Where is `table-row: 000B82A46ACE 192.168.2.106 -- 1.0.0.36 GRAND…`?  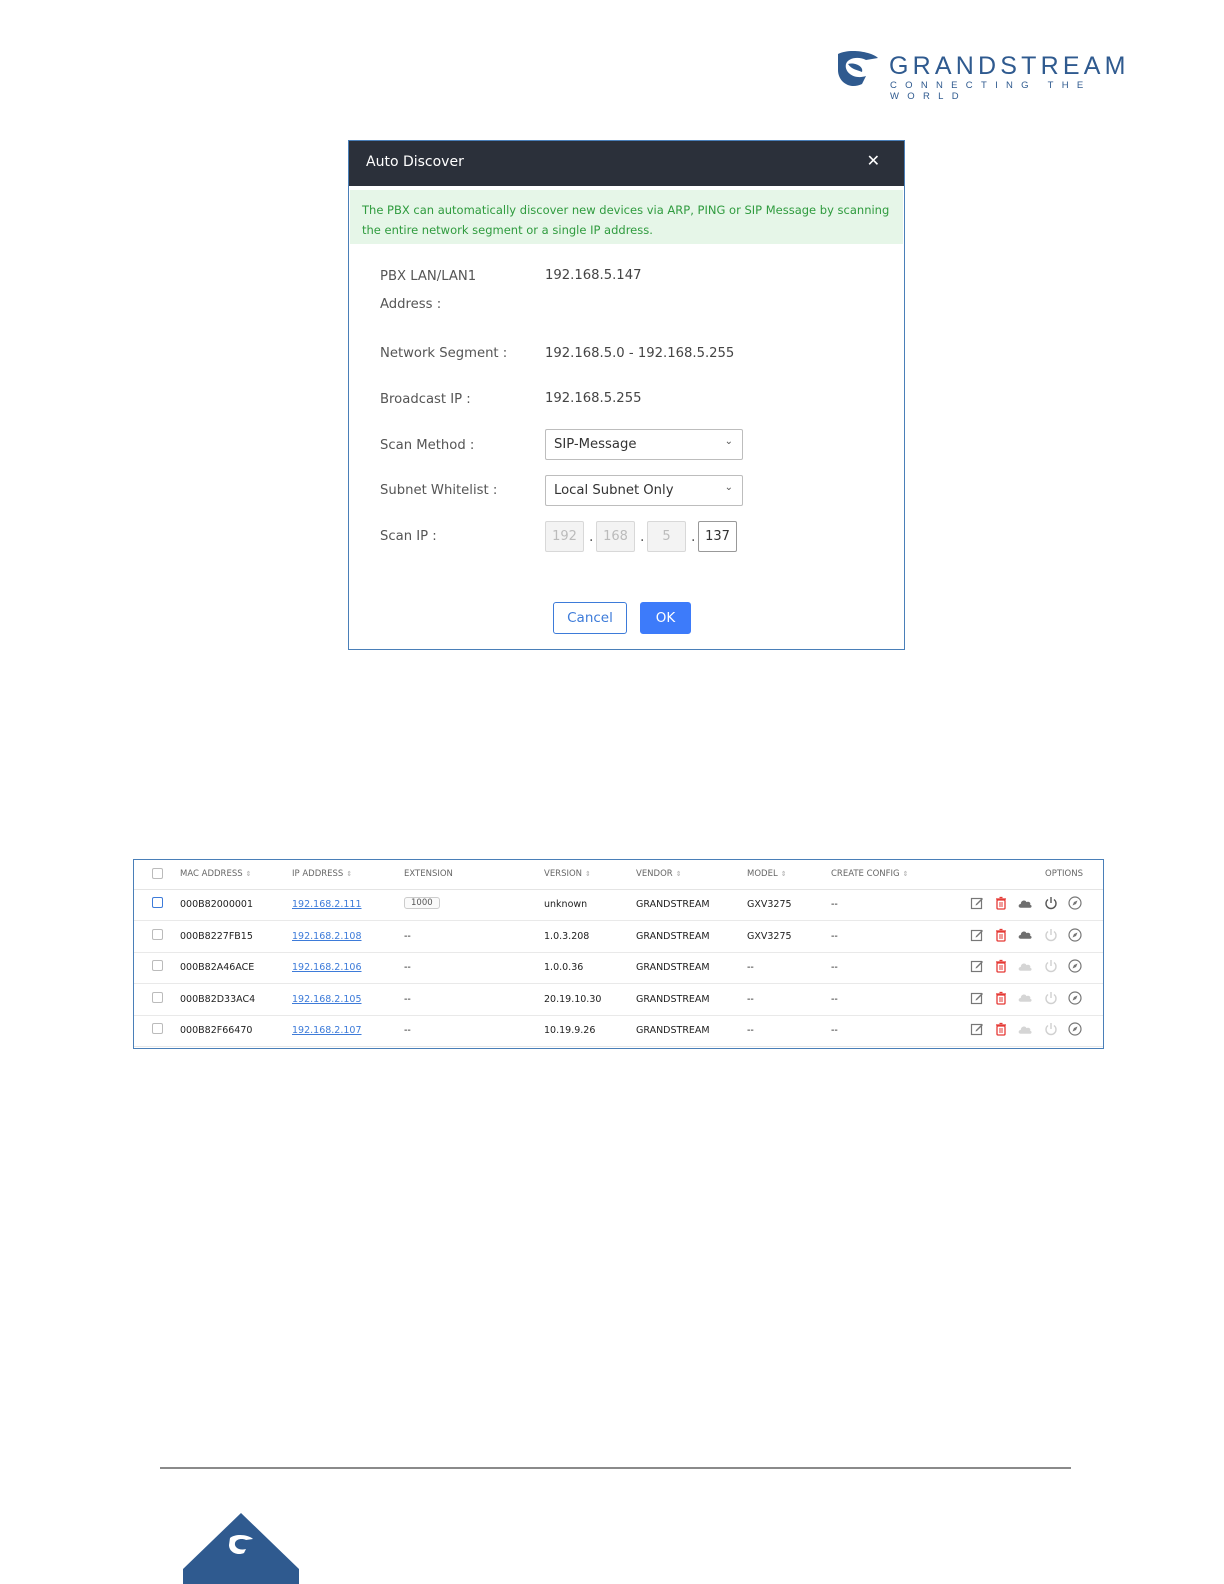 table-row: 000B82A46ACE 192.168.2.106 -- 1.0.0.36 GRAND… is located at coordinates (618, 968).